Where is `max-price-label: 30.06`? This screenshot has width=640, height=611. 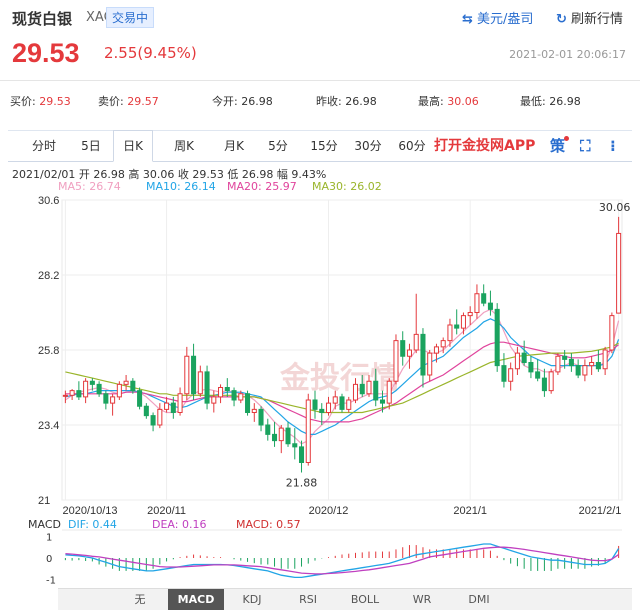 max-price-label: 30.06 is located at coordinates (615, 207).